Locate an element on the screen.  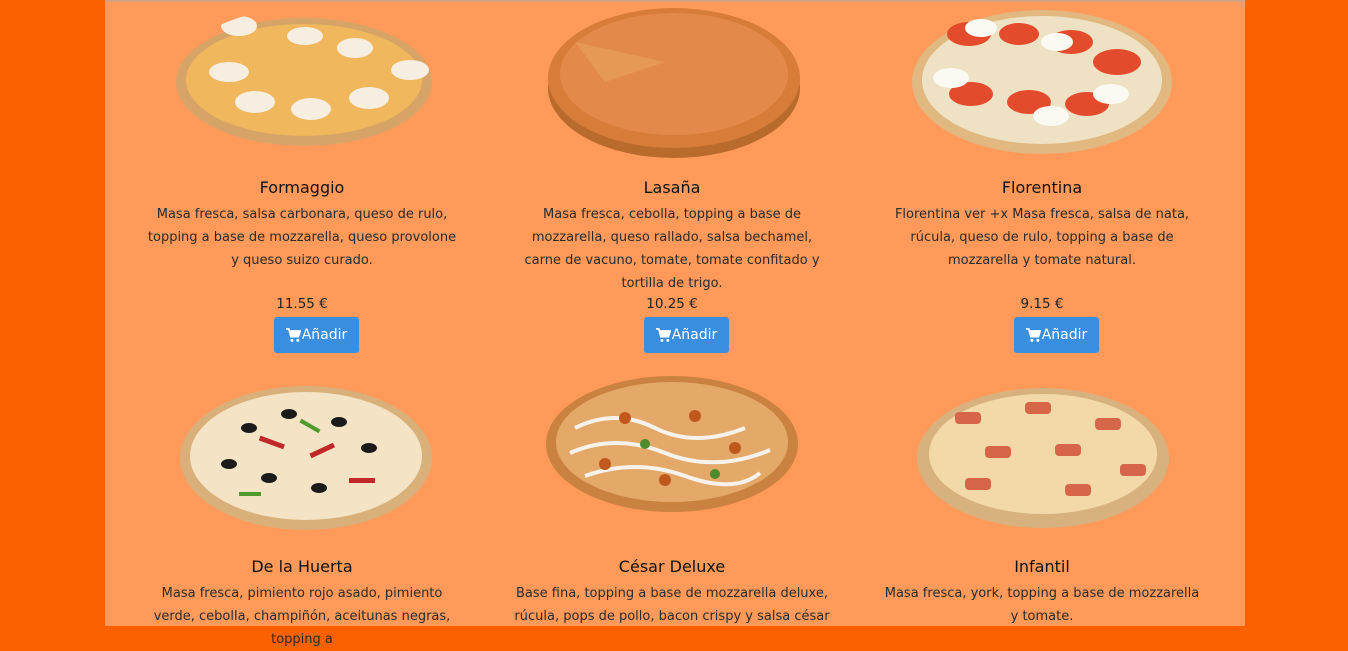
product-price: 11.55 € is located at coordinates (302, 304).